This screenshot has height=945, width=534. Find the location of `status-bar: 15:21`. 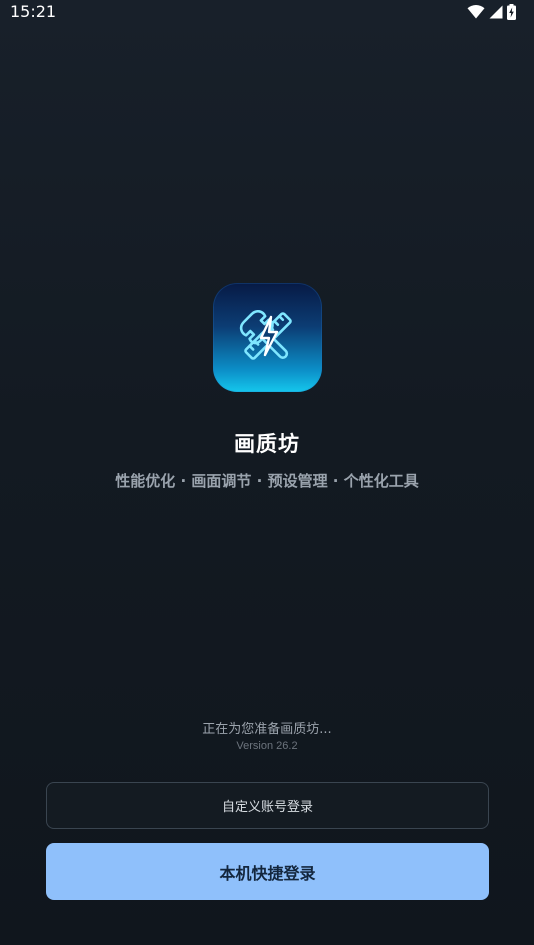

status-bar: 15:21 is located at coordinates (267, 12).